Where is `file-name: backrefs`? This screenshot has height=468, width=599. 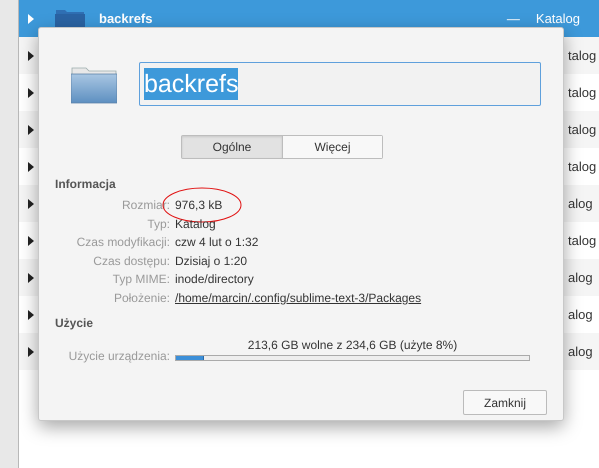 file-name: backrefs is located at coordinates (125, 19).